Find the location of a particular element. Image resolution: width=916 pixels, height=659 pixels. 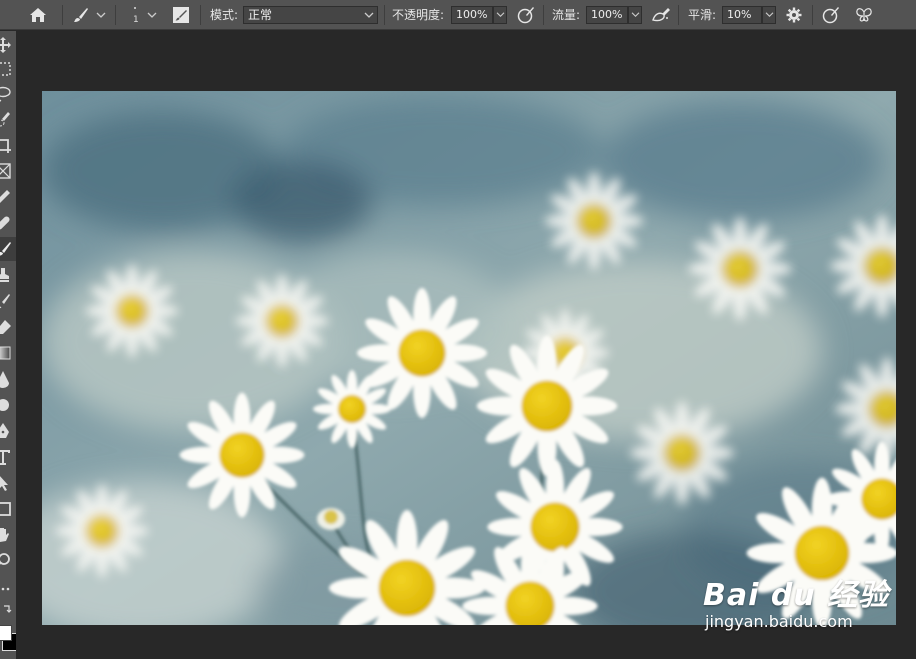

tool-shape is located at coordinates (8, 509).